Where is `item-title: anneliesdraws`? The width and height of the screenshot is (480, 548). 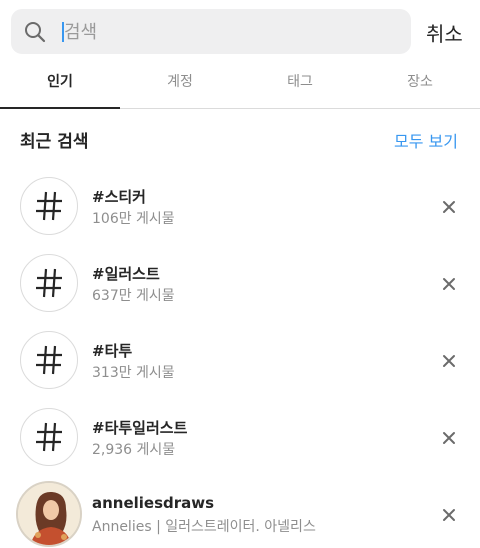 item-title: anneliesdraws is located at coordinates (153, 503).